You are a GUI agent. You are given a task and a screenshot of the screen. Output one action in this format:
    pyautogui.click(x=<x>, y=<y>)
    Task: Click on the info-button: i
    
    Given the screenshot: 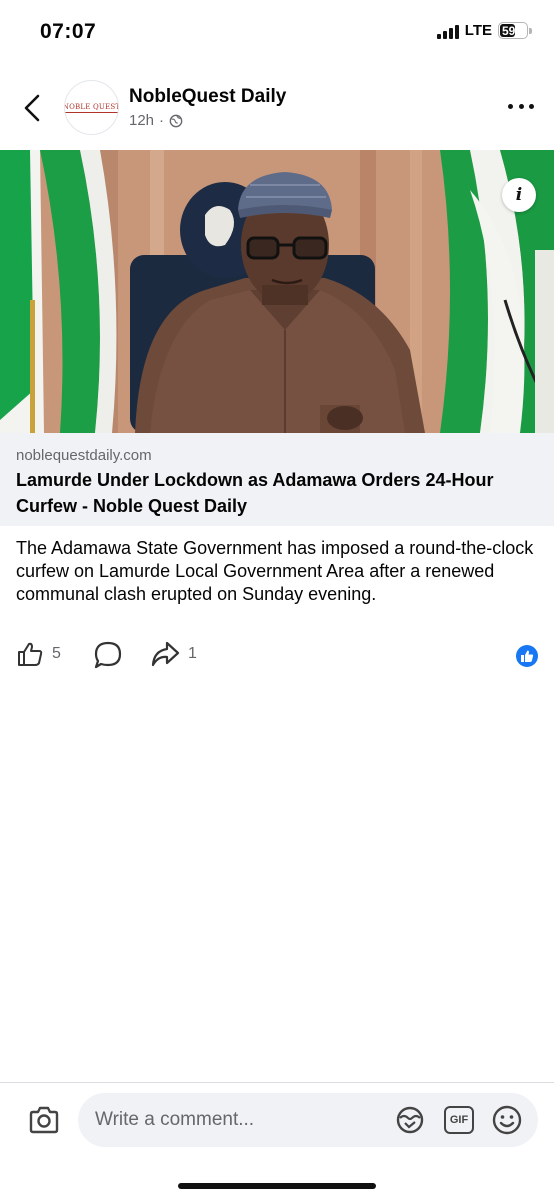 What is the action you would take?
    pyautogui.click(x=519, y=195)
    